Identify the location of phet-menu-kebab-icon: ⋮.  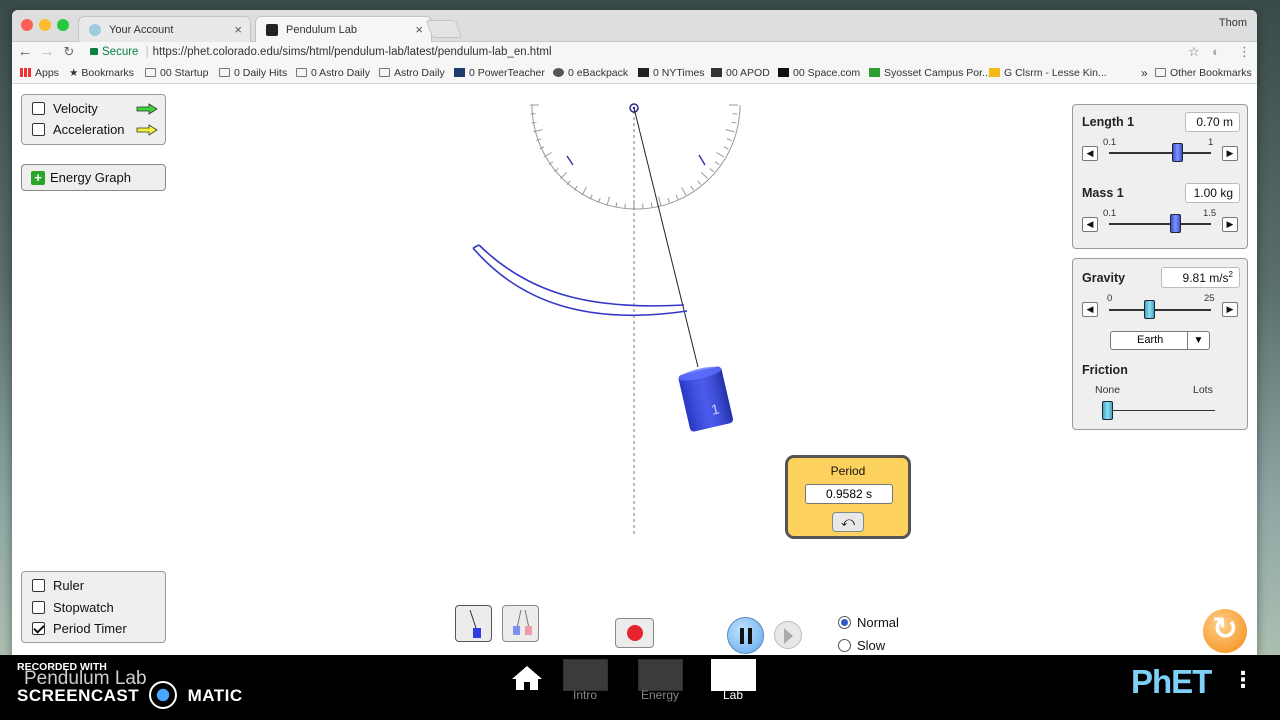
(1243, 680).